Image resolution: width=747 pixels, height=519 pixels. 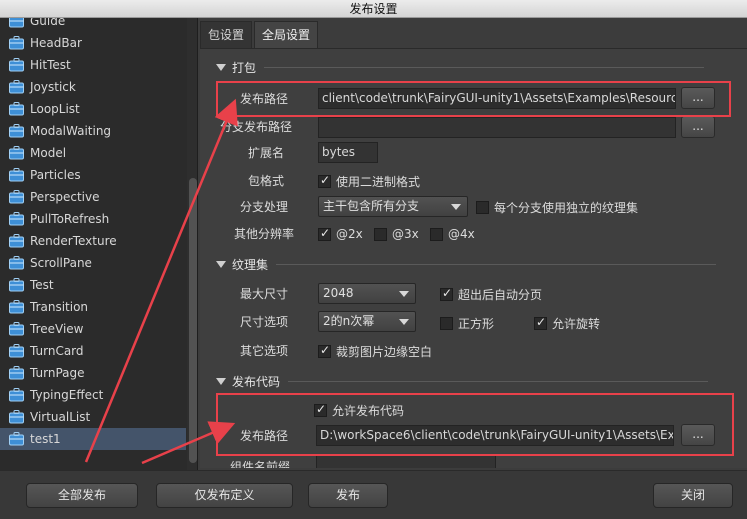 What do you see at coordinates (188, 443) in the screenshot?
I see `arrow-to-code-path` at bounding box center [188, 443].